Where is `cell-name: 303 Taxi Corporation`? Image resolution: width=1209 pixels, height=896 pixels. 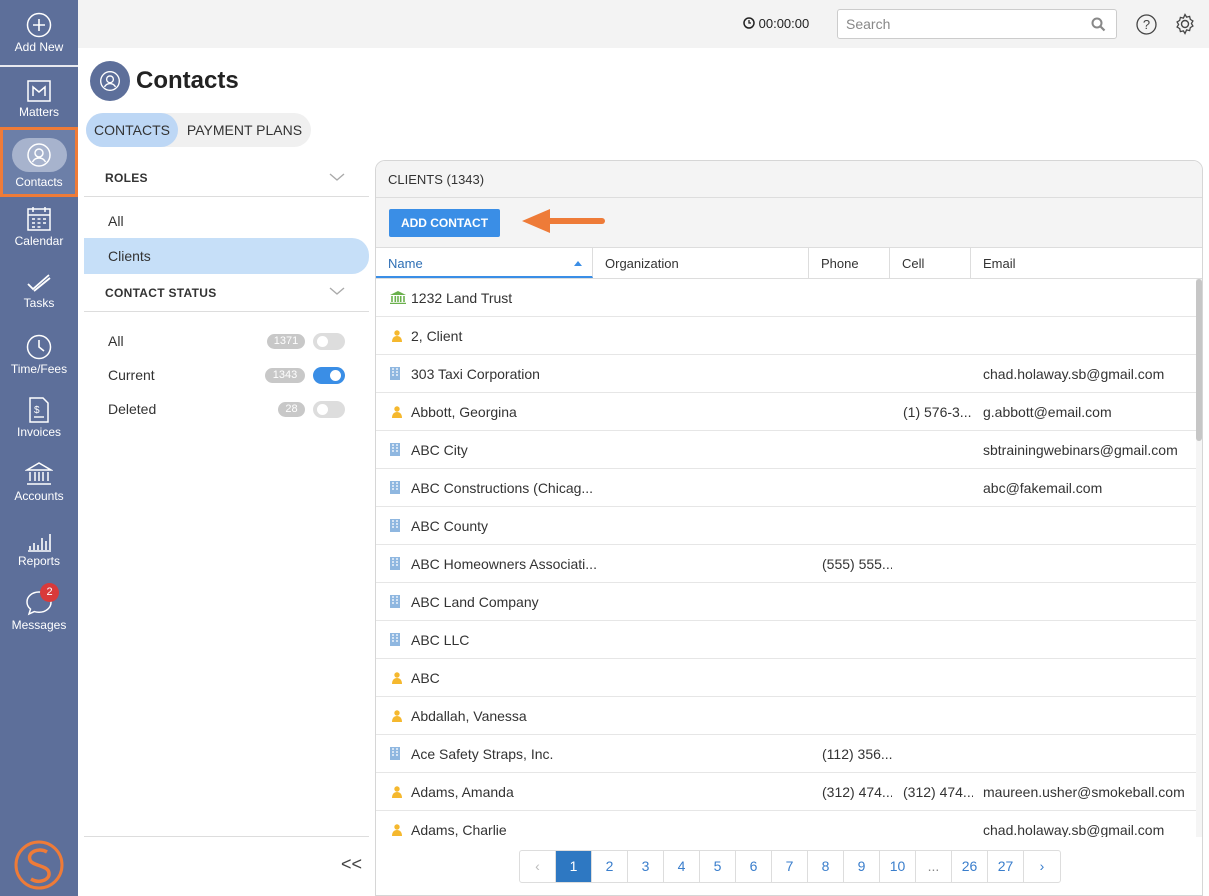 cell-name: 303 Taxi Corporation is located at coordinates (475, 374).